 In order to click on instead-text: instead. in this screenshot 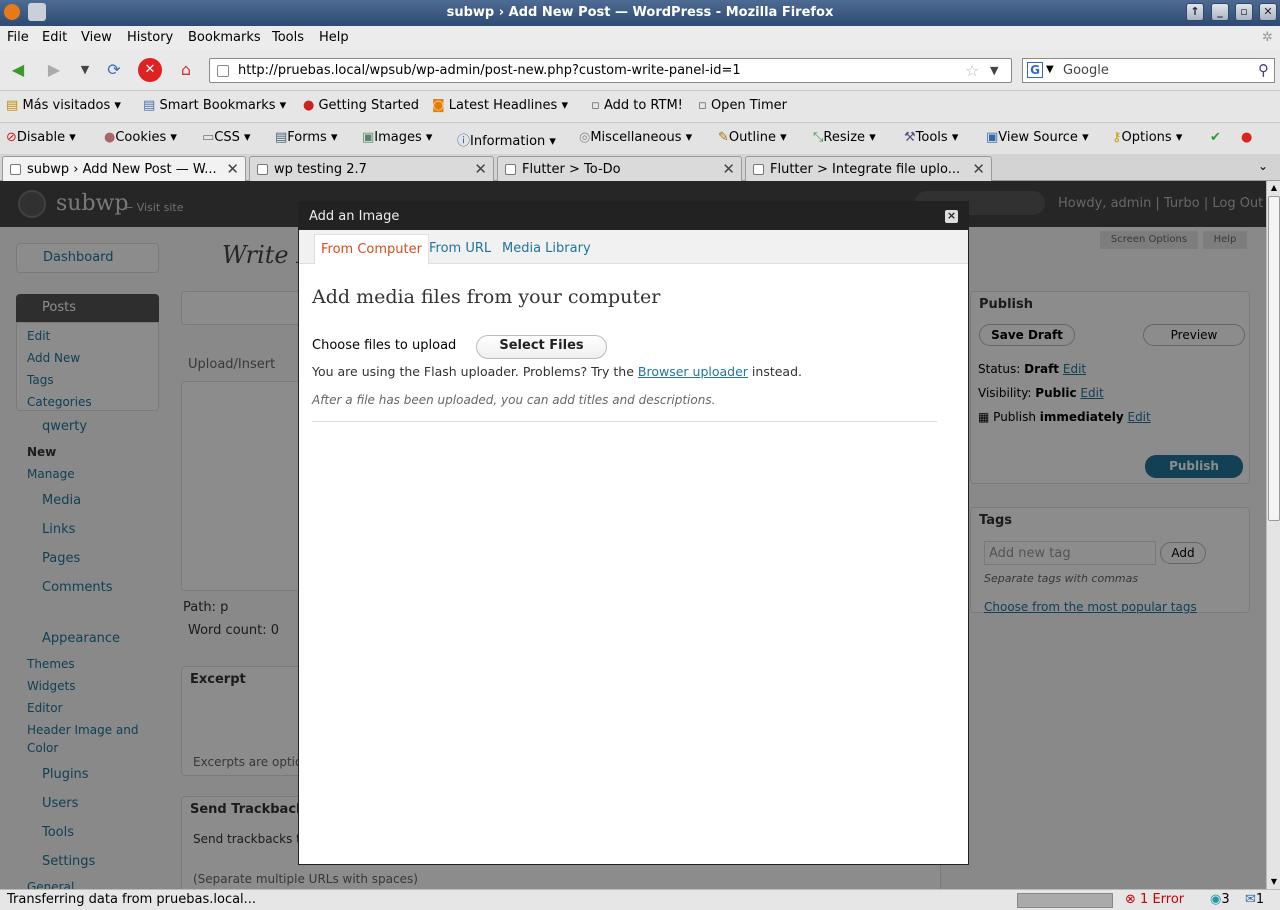, I will do `click(776, 371)`.